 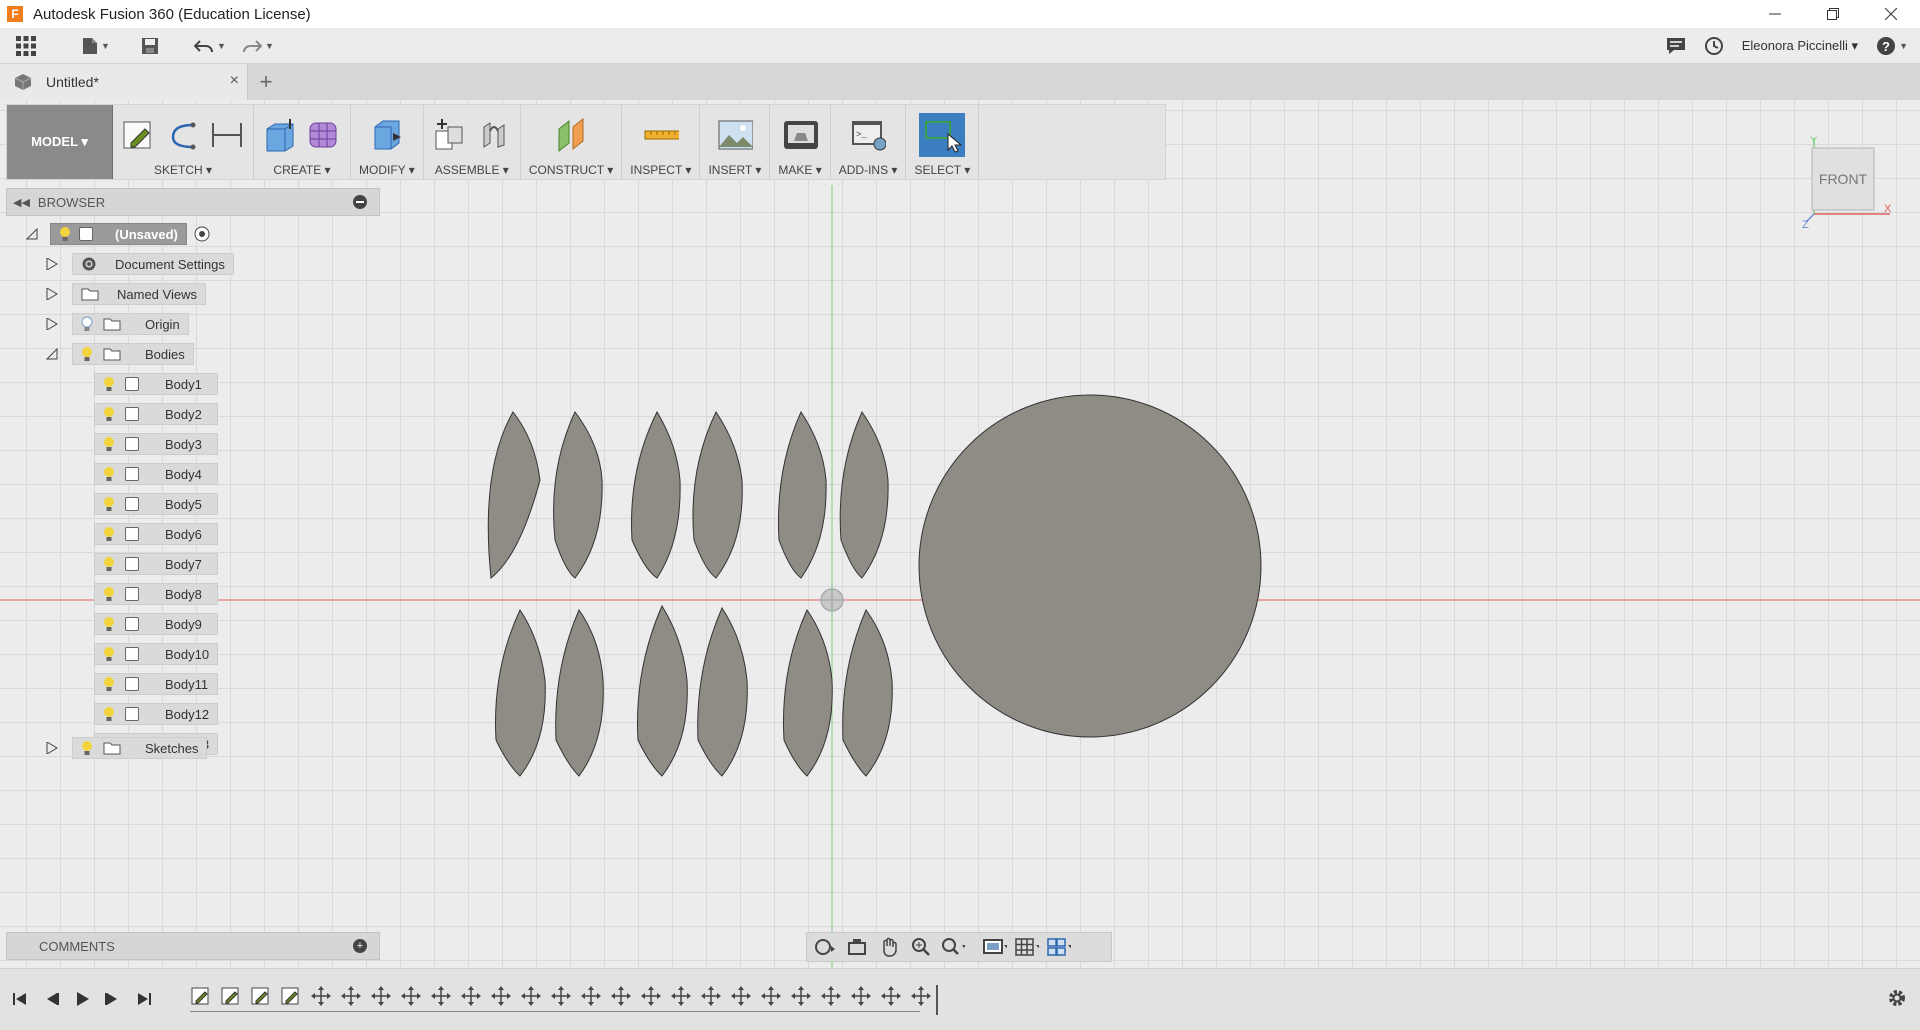 I want to click on restore-button, so click(x=1833, y=14).